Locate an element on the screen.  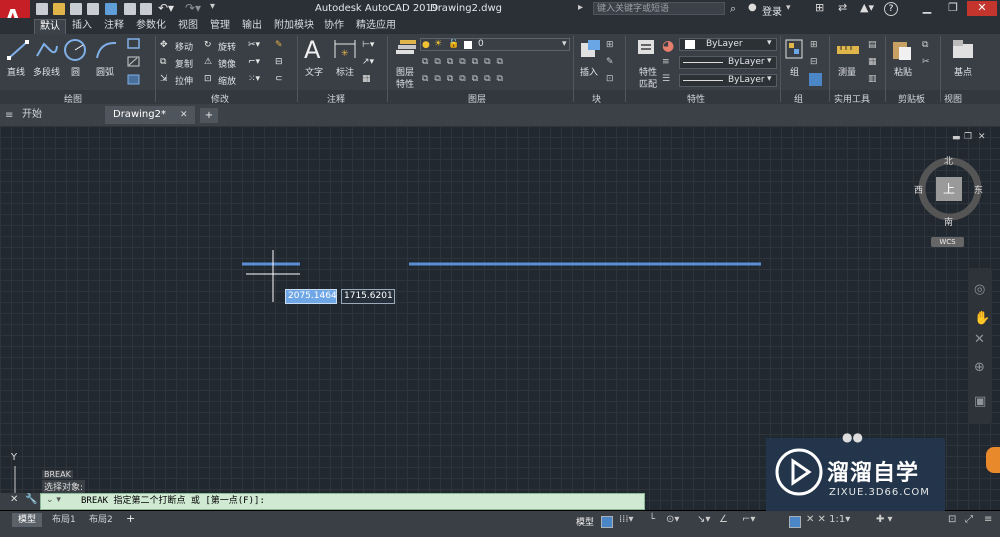
copy-icon: ⧉ is located at coordinates (163, 62).